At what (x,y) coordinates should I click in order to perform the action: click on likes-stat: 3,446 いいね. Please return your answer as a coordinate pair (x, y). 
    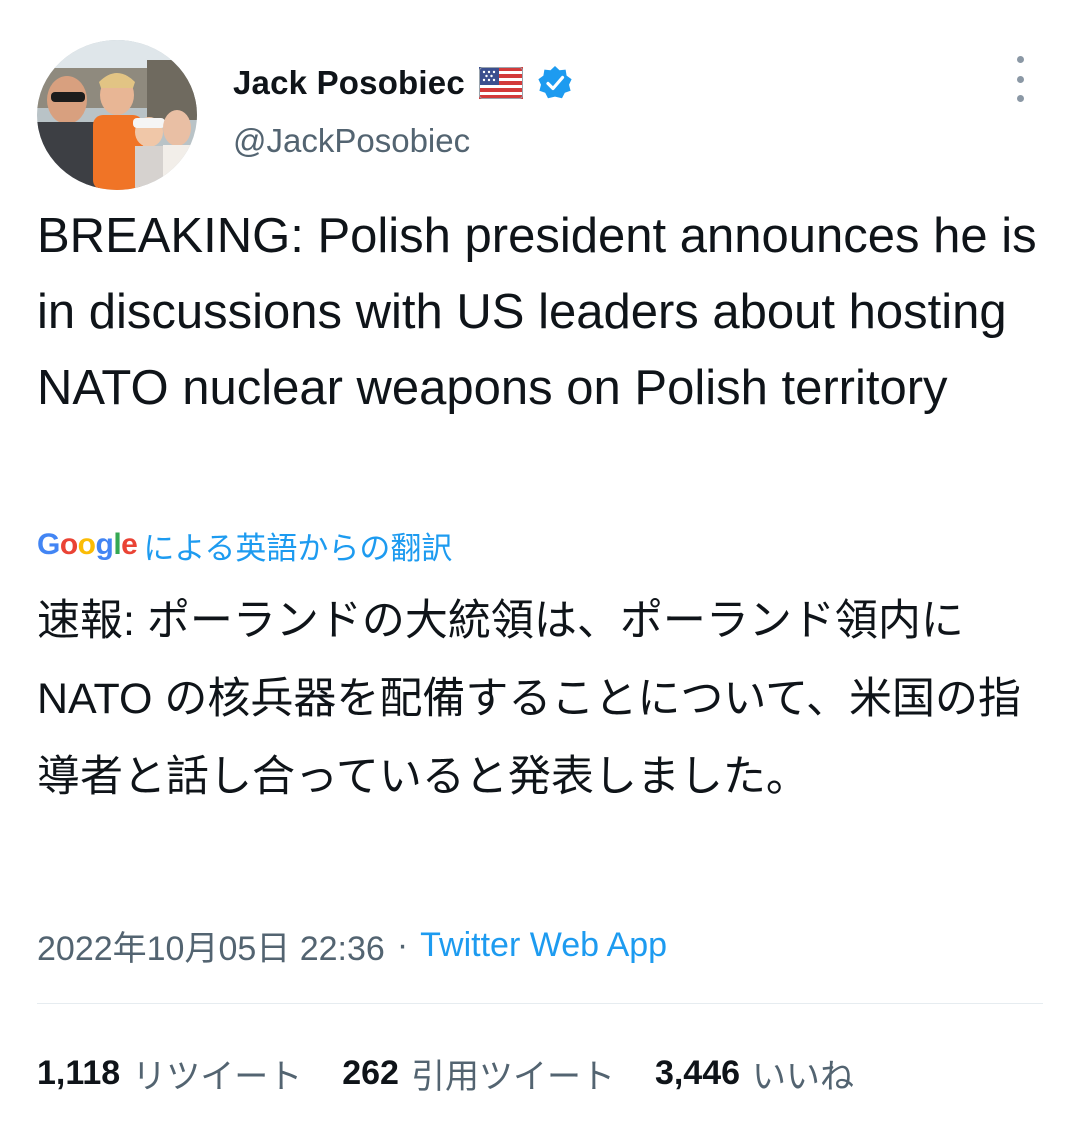
    Looking at the image, I should click on (754, 1073).